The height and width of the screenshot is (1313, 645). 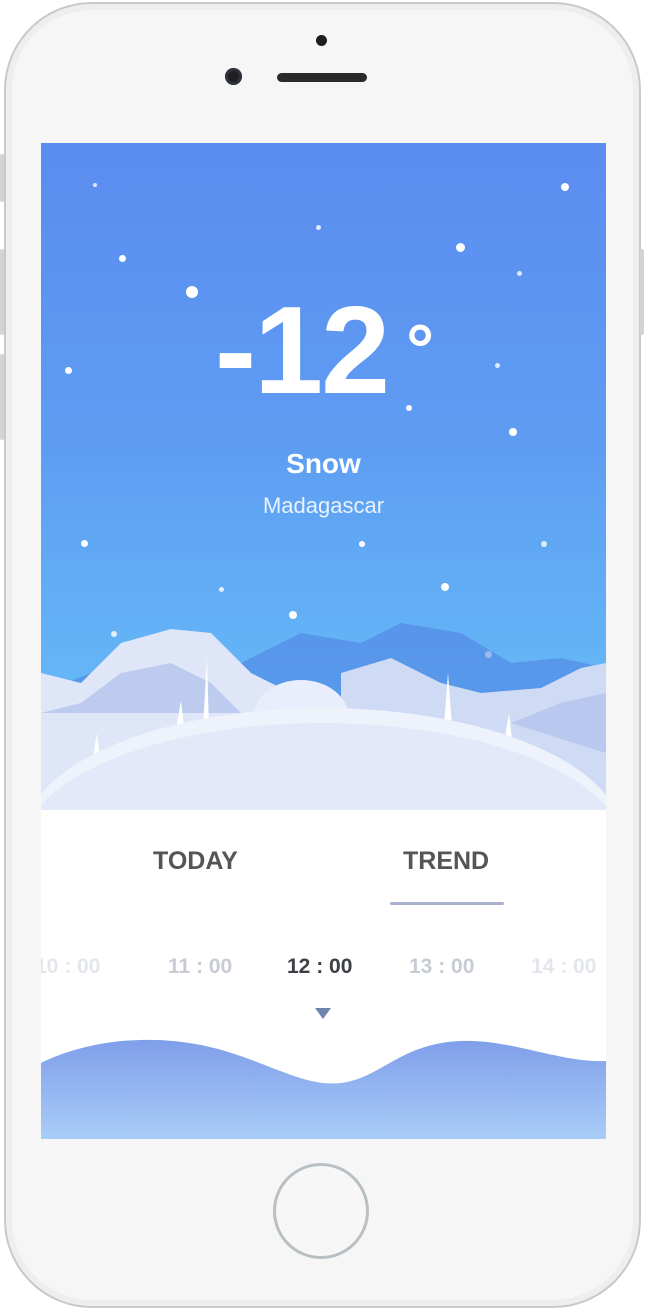 I want to click on hour-item: 11 : 00, so click(x=200, y=967).